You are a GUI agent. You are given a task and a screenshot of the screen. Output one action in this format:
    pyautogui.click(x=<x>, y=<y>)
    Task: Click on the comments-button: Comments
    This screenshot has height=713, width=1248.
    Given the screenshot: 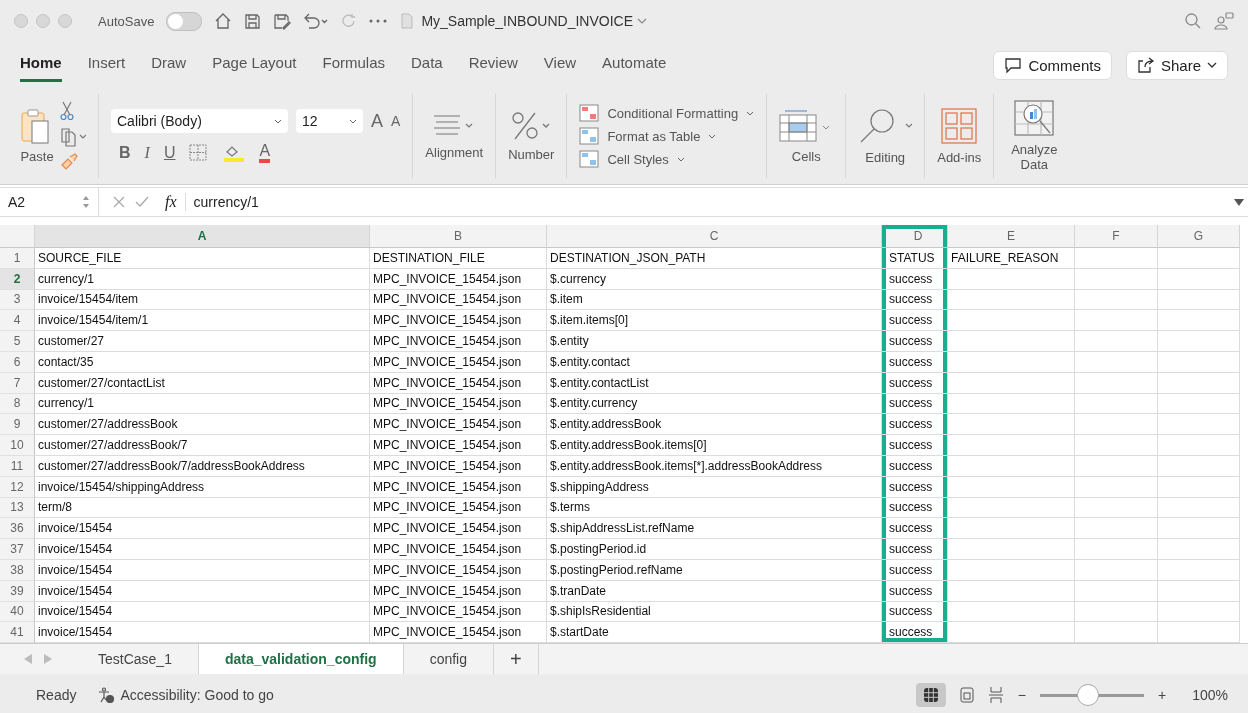 What is the action you would take?
    pyautogui.click(x=1052, y=65)
    